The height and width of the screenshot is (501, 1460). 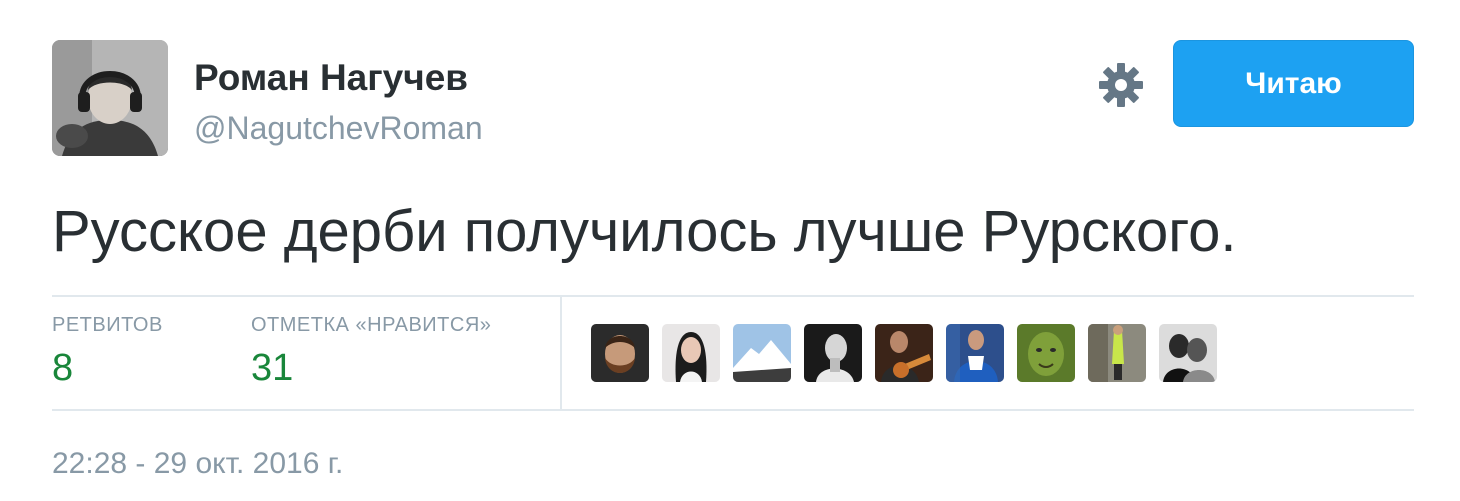 I want to click on retweets-stat: РЕТВИТОВ 8, so click(x=107, y=351).